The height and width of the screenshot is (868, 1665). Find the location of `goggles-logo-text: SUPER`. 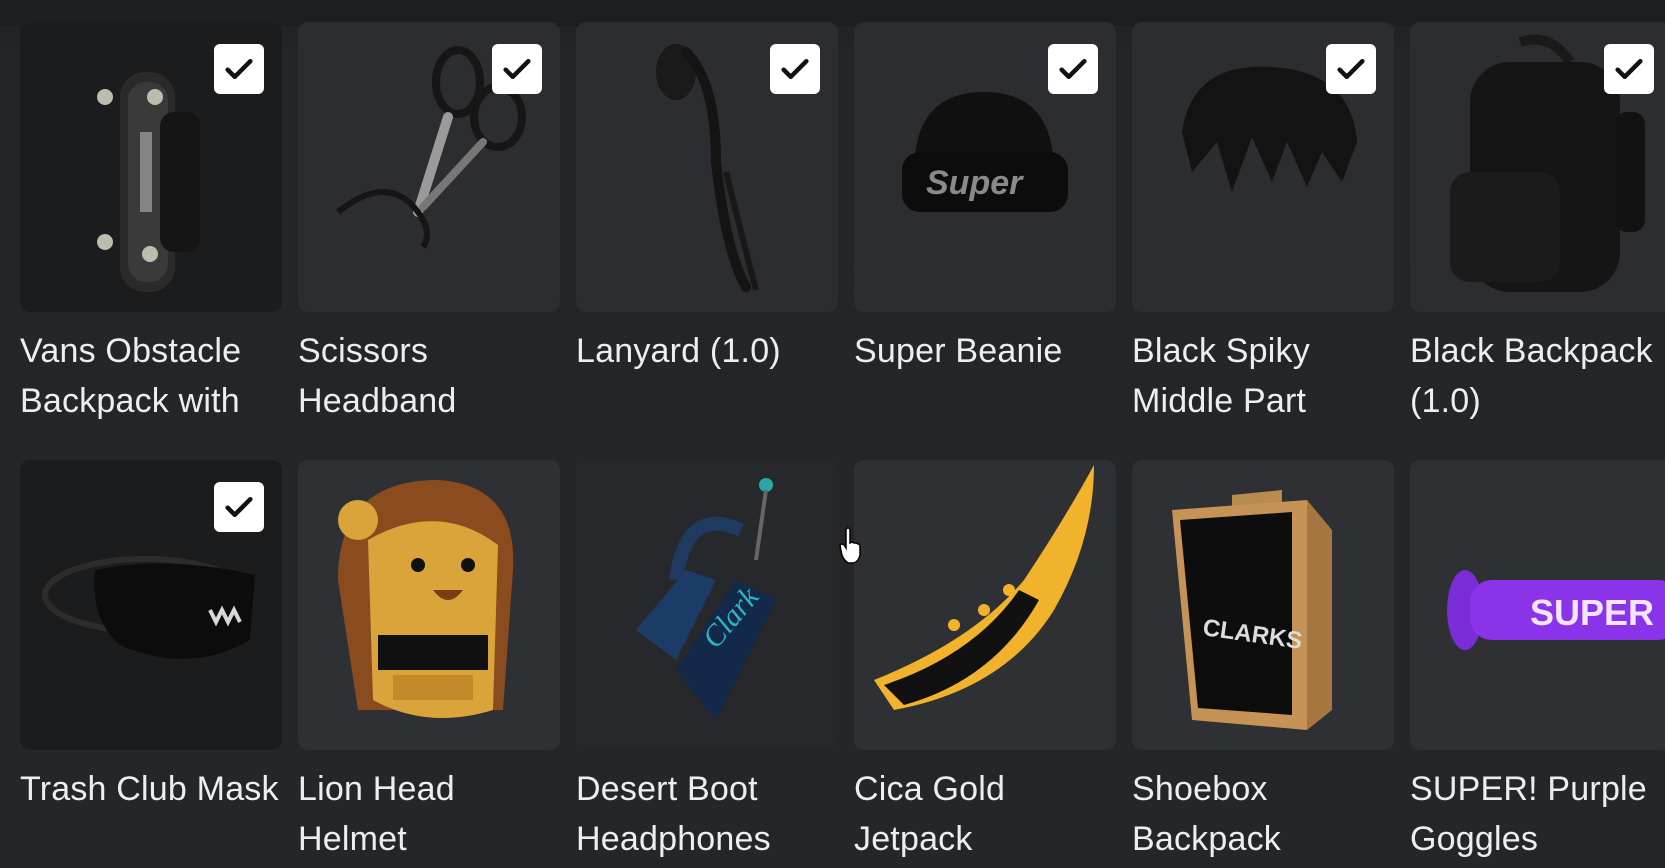

goggles-logo-text: SUPER is located at coordinates (1592, 612).